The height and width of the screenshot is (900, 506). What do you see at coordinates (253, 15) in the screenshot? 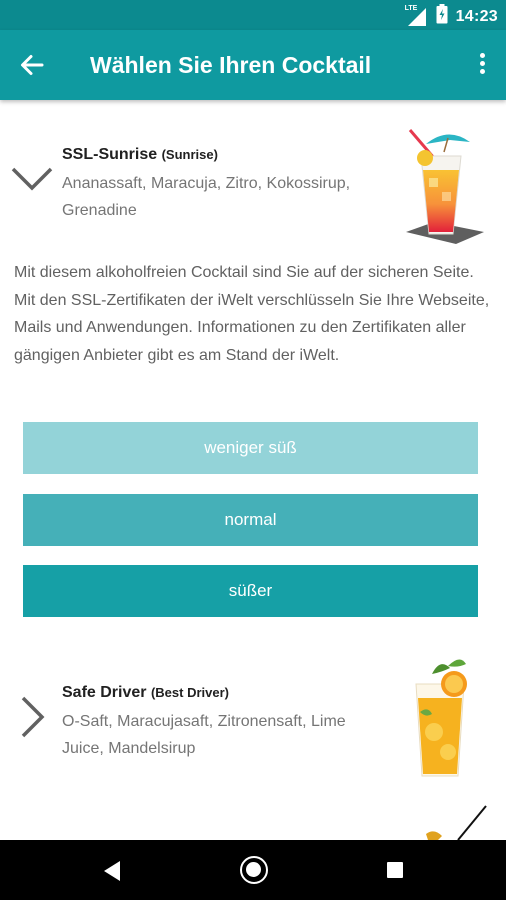
I see `status-bar: LTE 14:23` at bounding box center [253, 15].